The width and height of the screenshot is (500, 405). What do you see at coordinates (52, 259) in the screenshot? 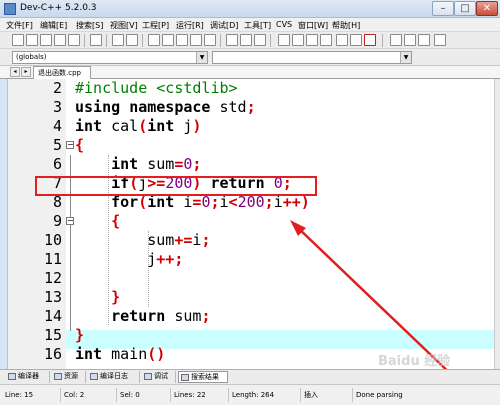
I see `line-number: 11` at bounding box center [52, 259].